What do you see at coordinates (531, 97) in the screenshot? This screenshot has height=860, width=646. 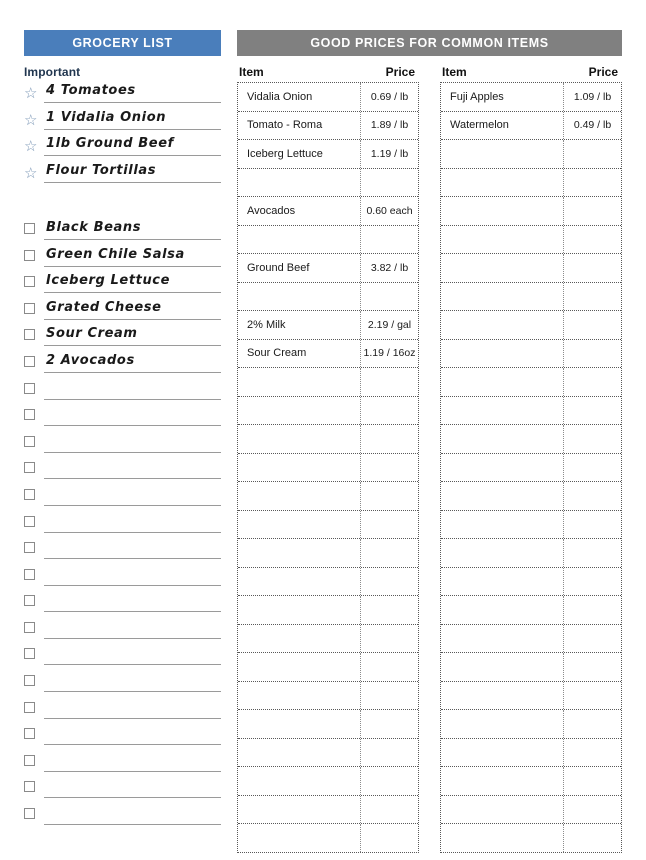 I see `table-row: Fuji Apples 1.09 / lb` at bounding box center [531, 97].